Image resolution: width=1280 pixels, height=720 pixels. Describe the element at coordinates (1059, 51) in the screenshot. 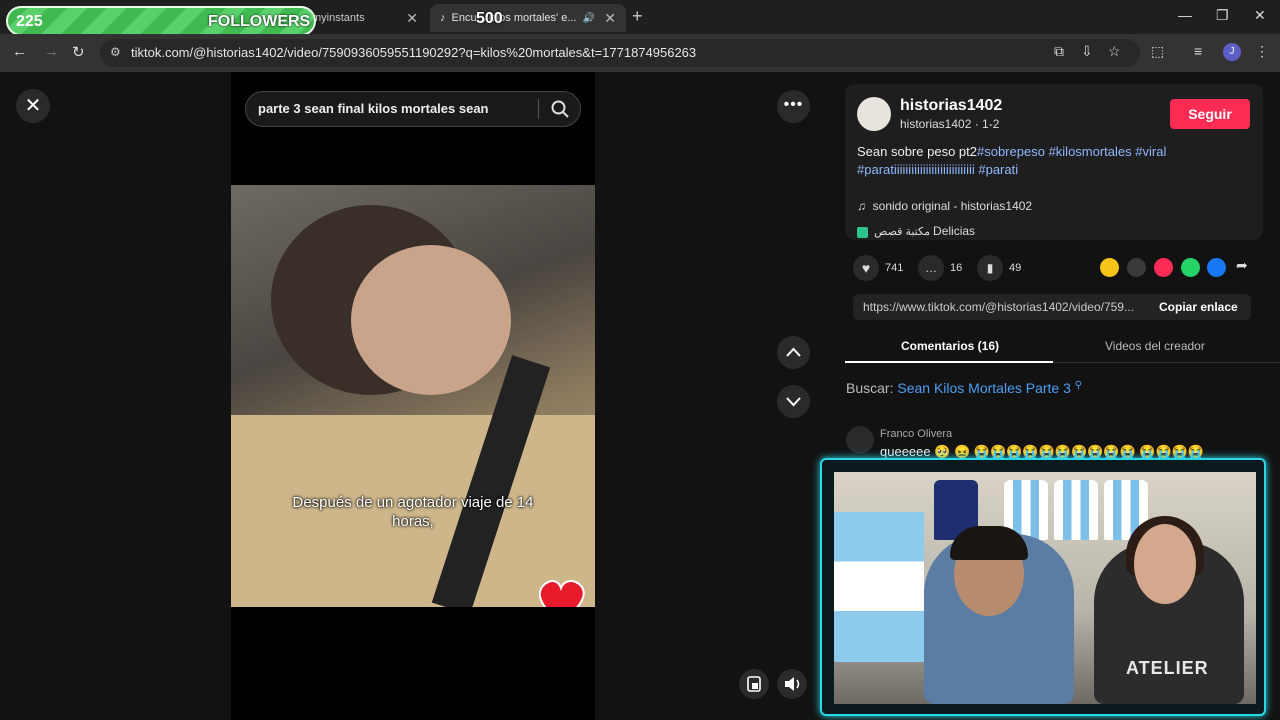

I see `translate-icon: ⧉` at that location.